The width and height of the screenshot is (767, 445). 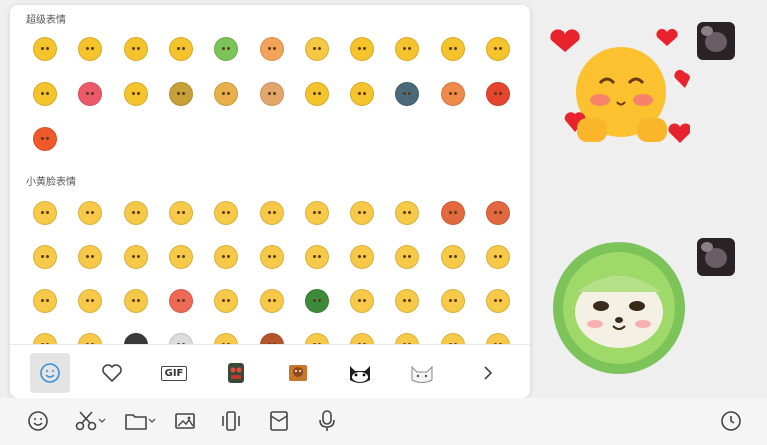 I want to click on emoji-crying, so click(x=407, y=213).